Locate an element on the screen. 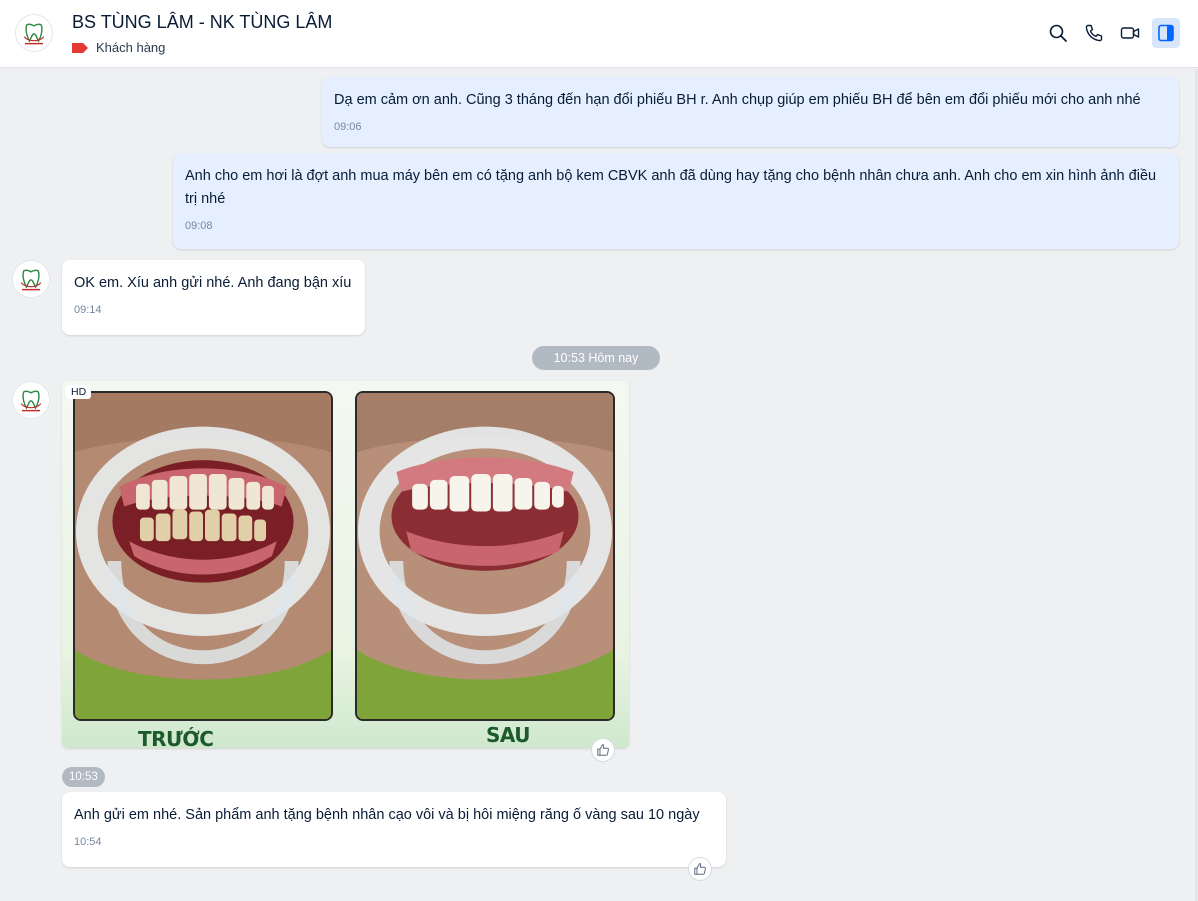 This screenshot has height=901, width=1198. conversation-info-toggle is located at coordinates (1166, 33).